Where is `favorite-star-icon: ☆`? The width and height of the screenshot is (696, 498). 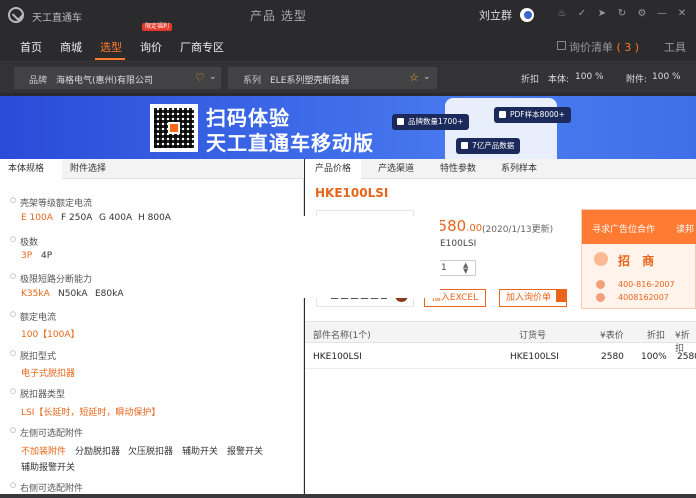 favorite-star-icon: ☆ is located at coordinates (414, 77).